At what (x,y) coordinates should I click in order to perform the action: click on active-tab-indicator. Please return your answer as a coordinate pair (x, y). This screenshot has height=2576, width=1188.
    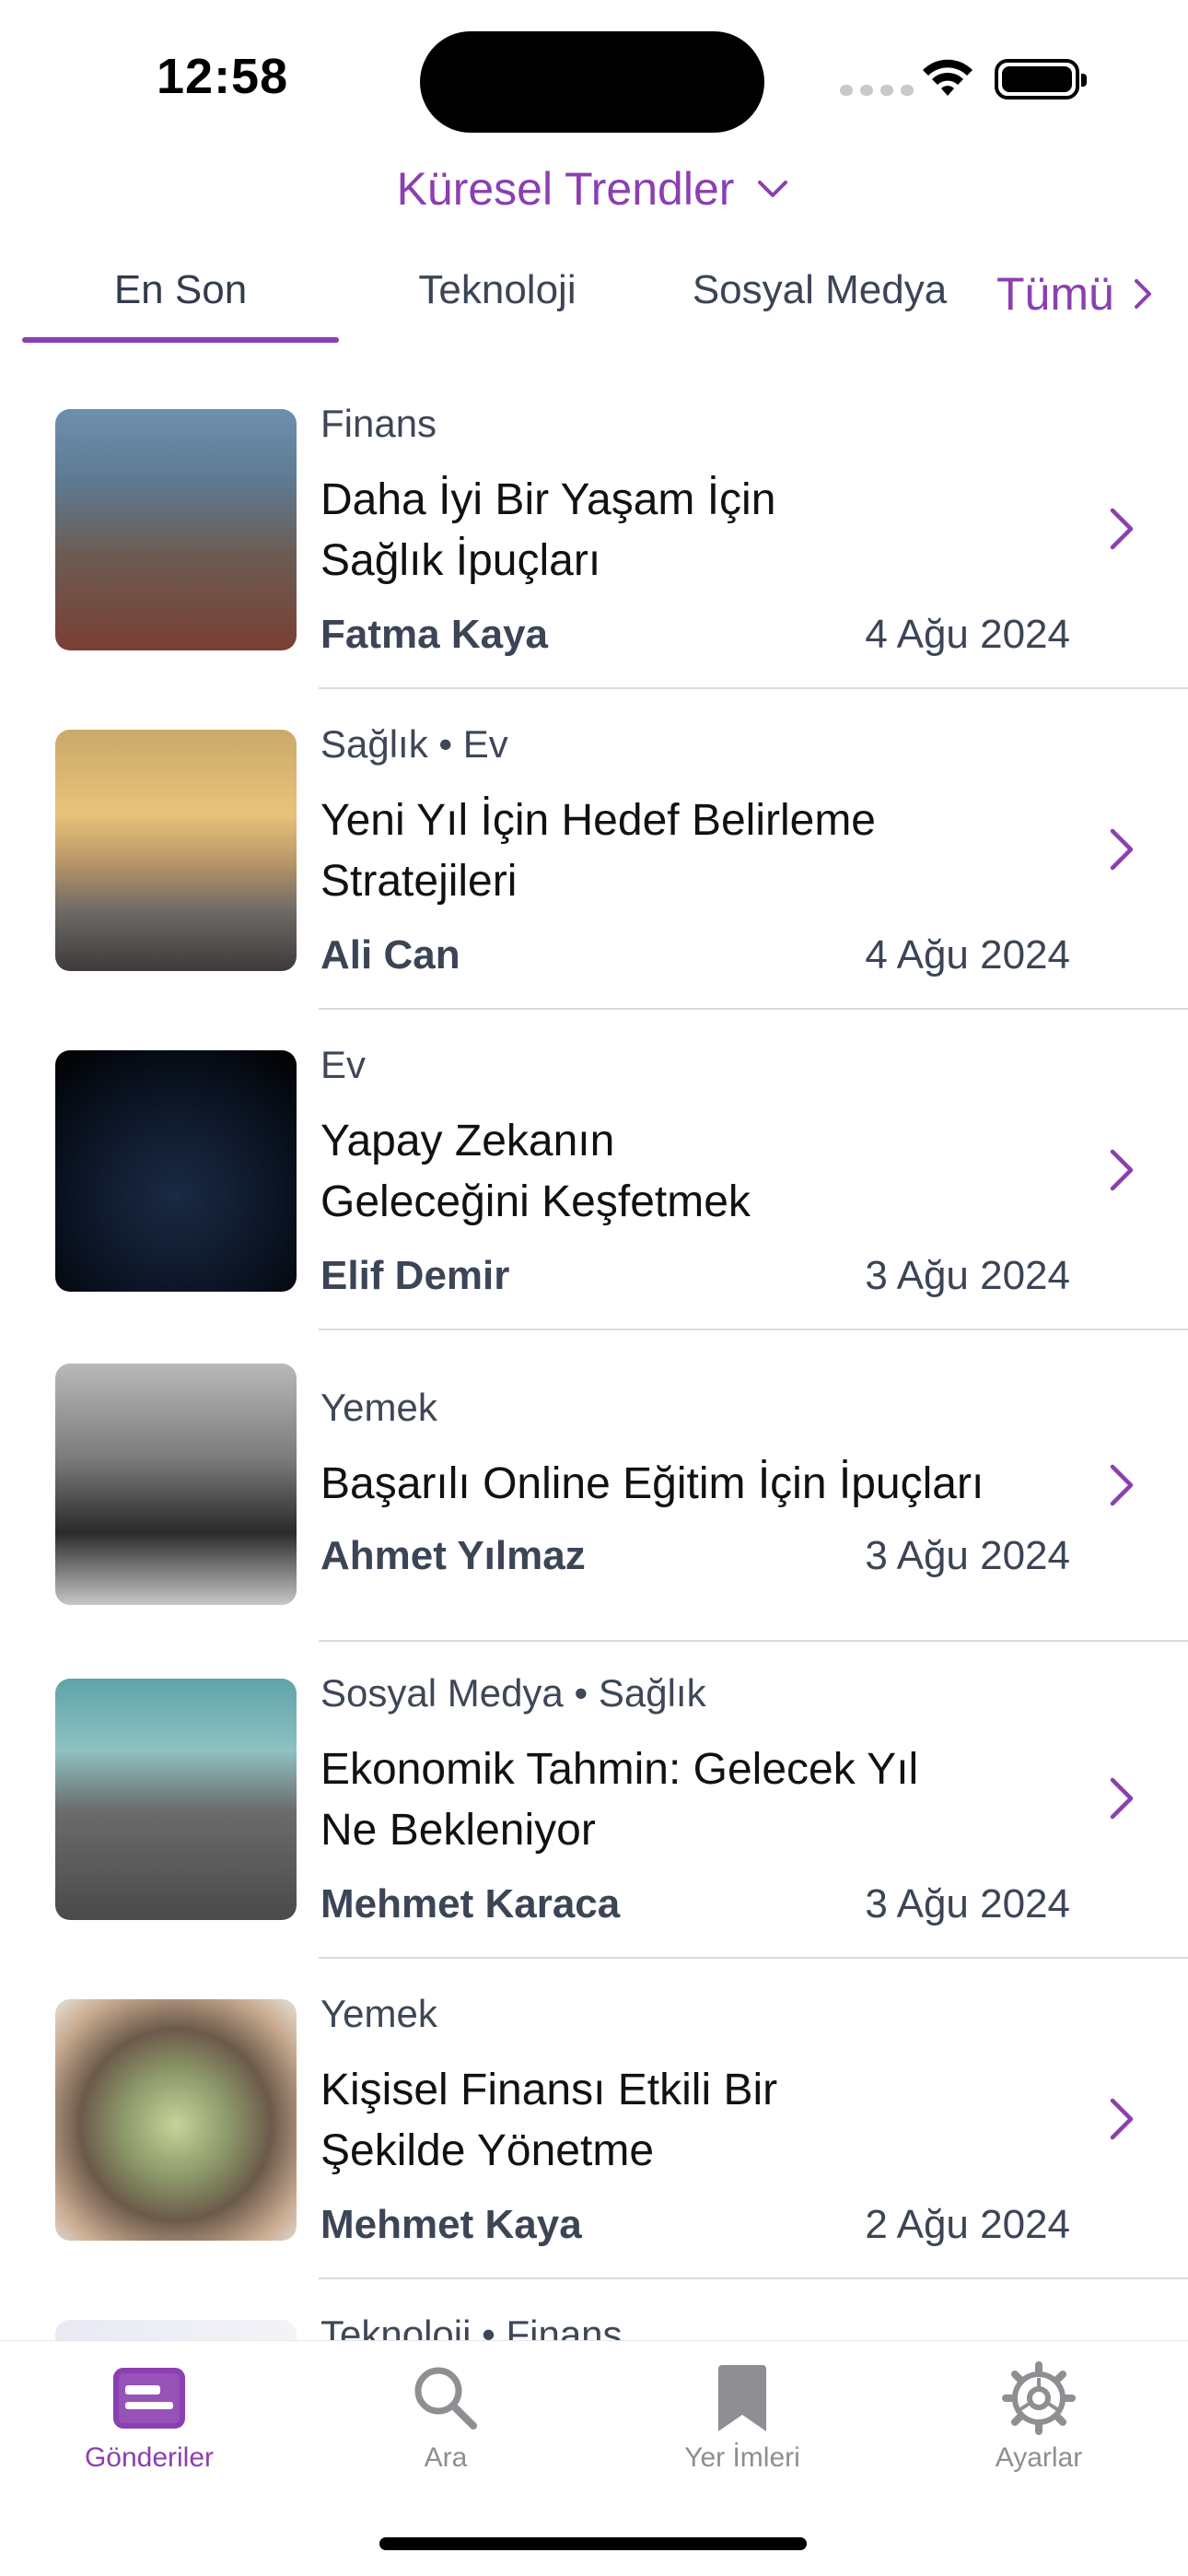
    Looking at the image, I should click on (180, 340).